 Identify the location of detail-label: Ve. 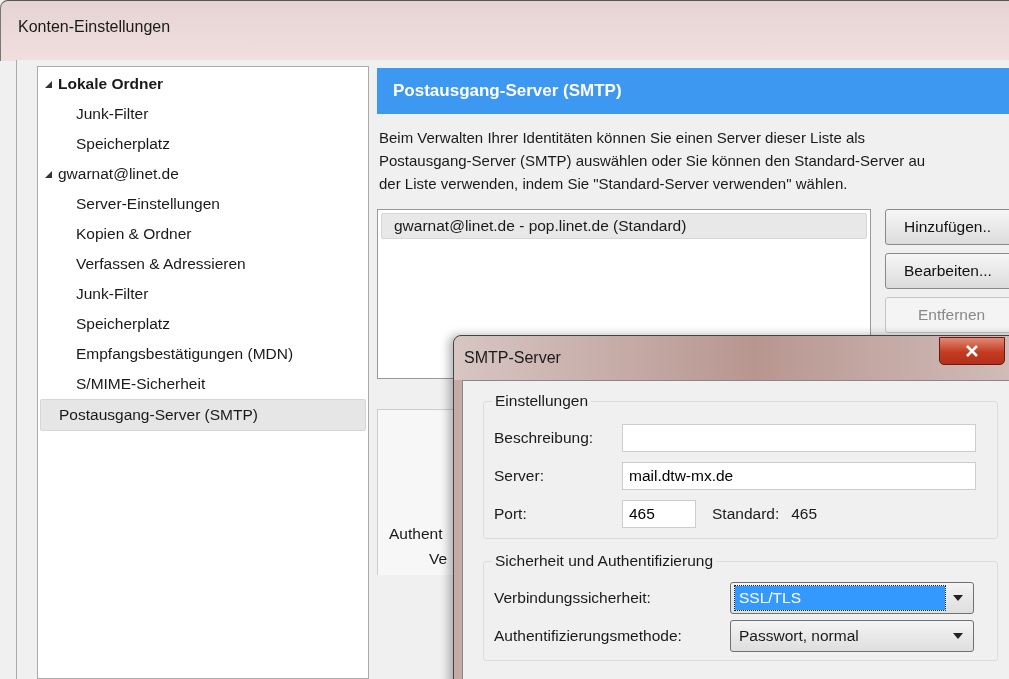
(438, 559).